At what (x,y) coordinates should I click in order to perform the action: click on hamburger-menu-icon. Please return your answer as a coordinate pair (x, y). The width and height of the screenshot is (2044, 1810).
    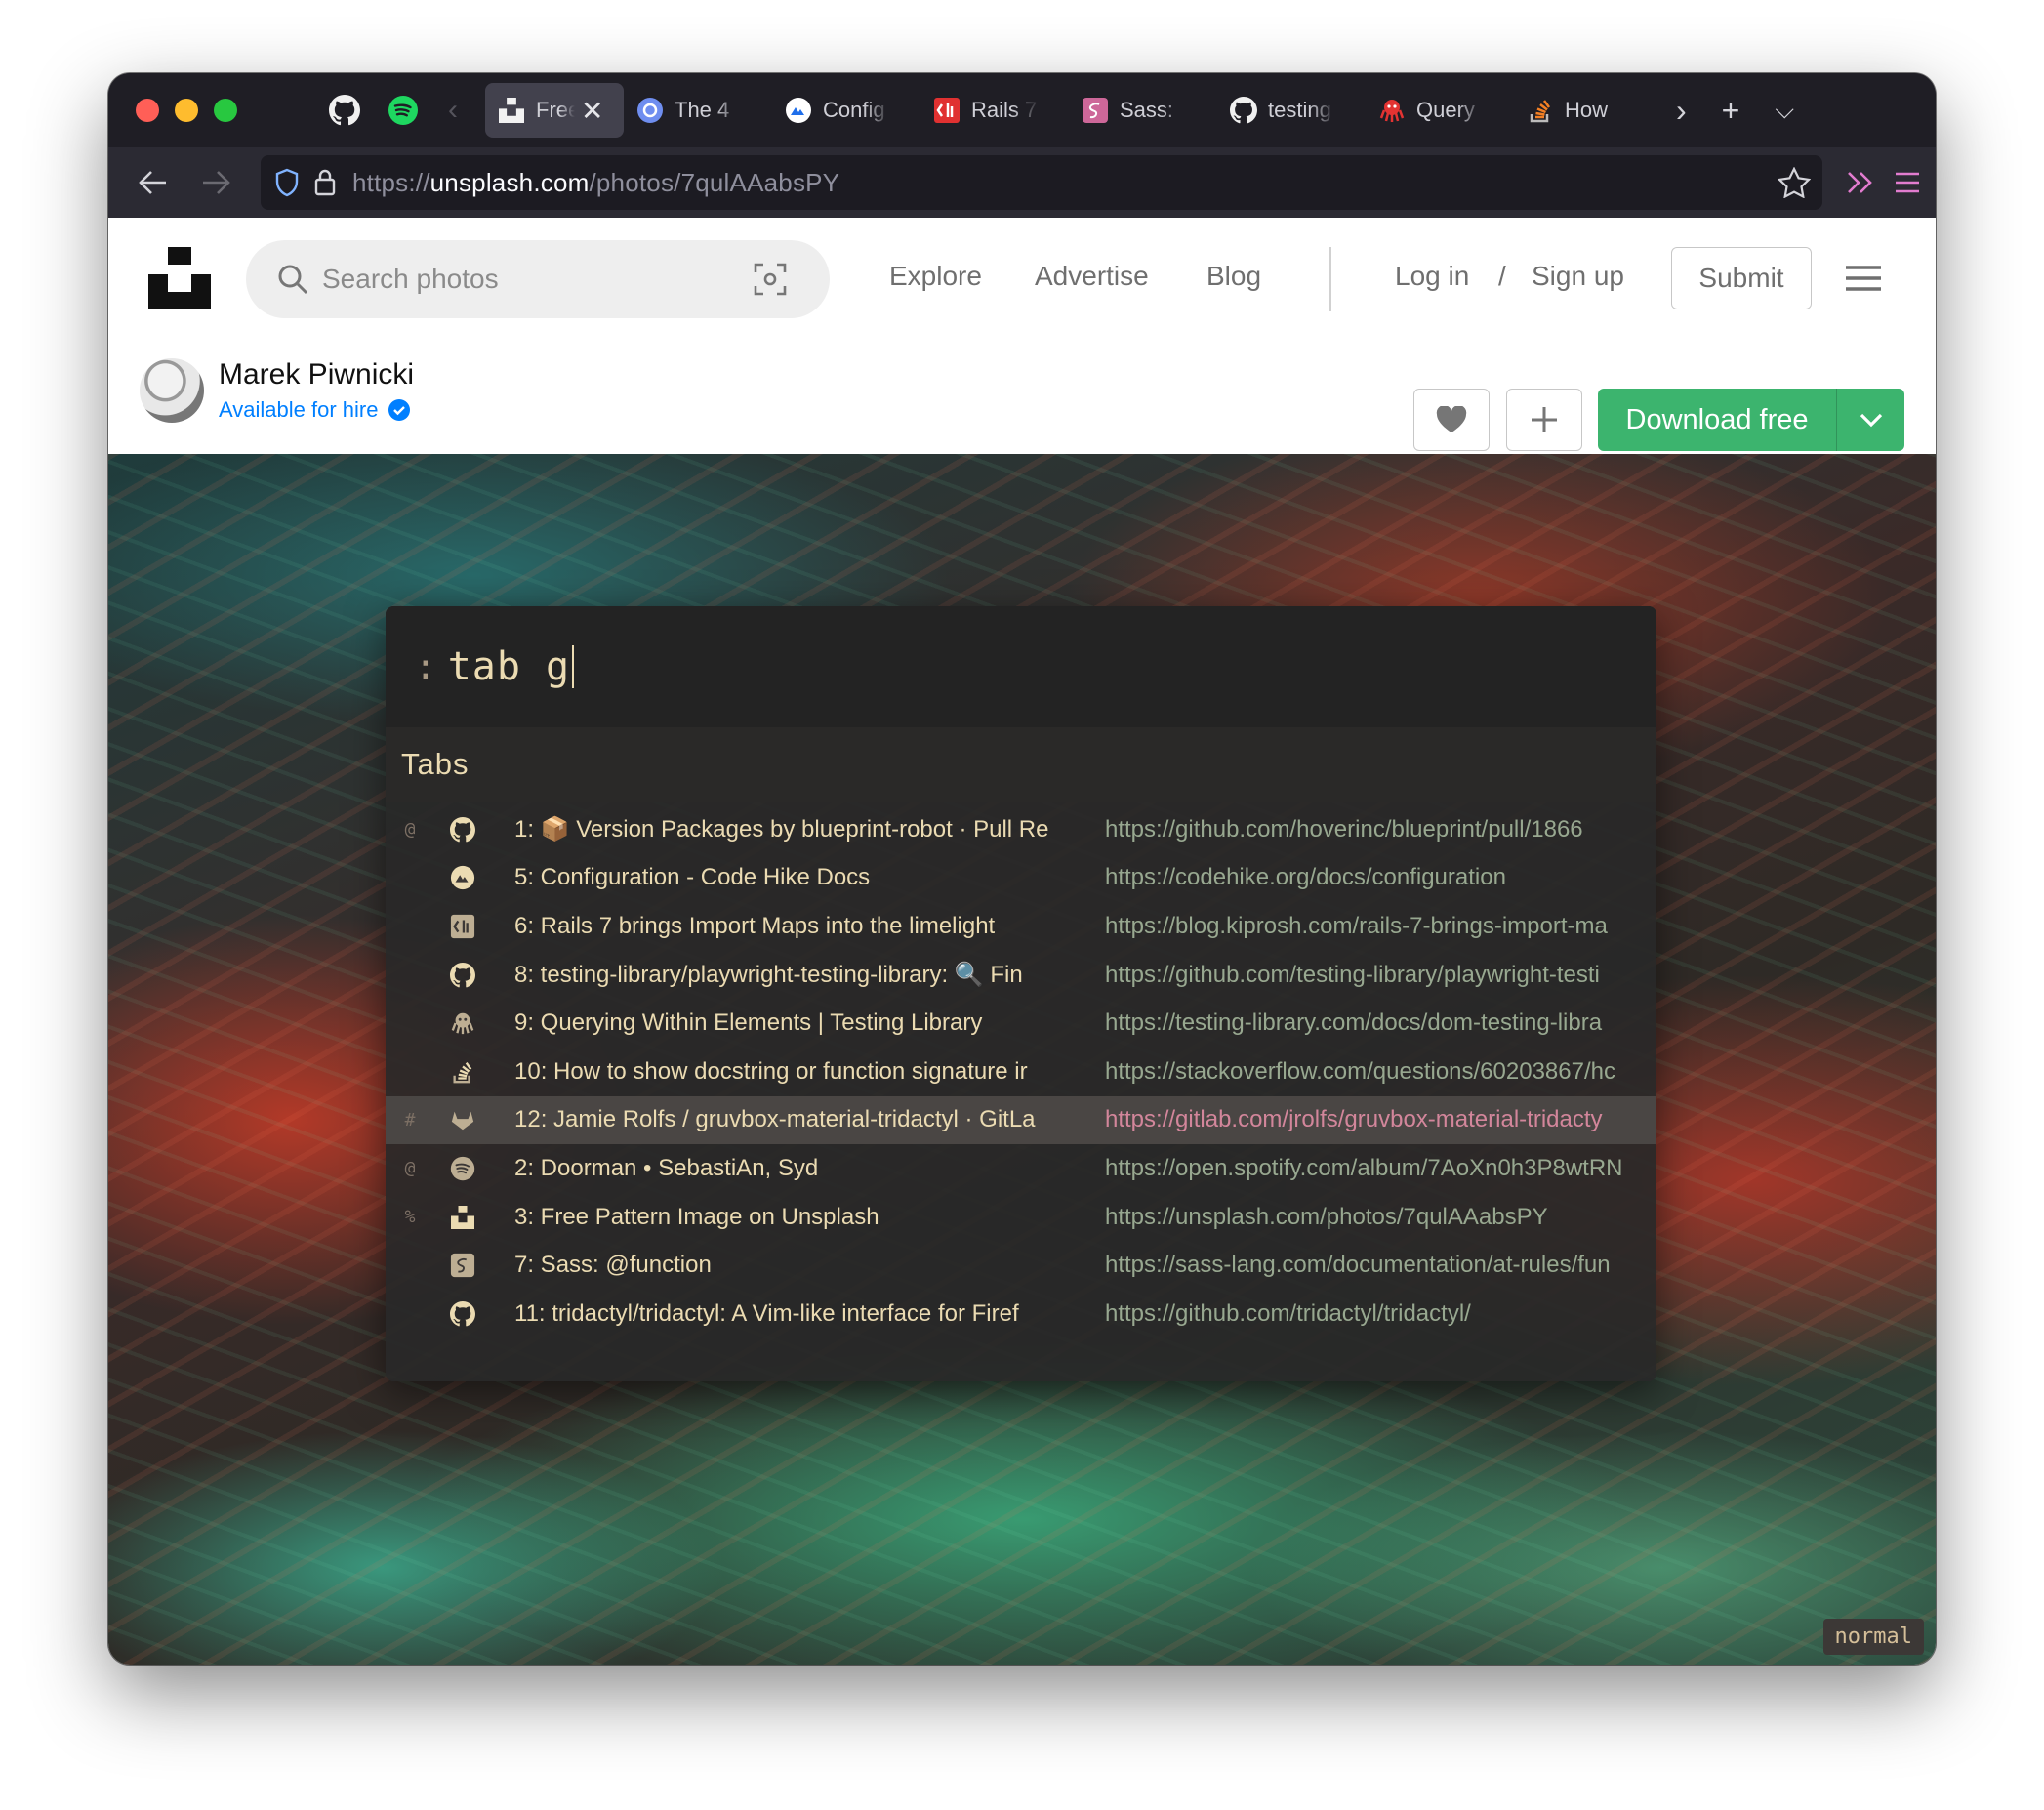
    Looking at the image, I should click on (1863, 278).